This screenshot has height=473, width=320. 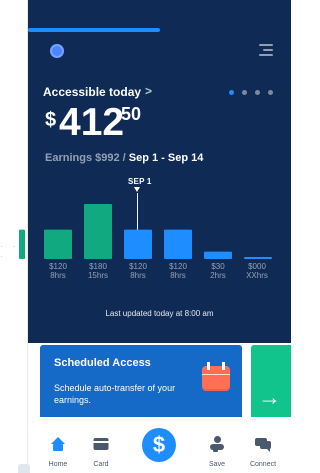 I want to click on nav-save: Save, so click(x=217, y=446).